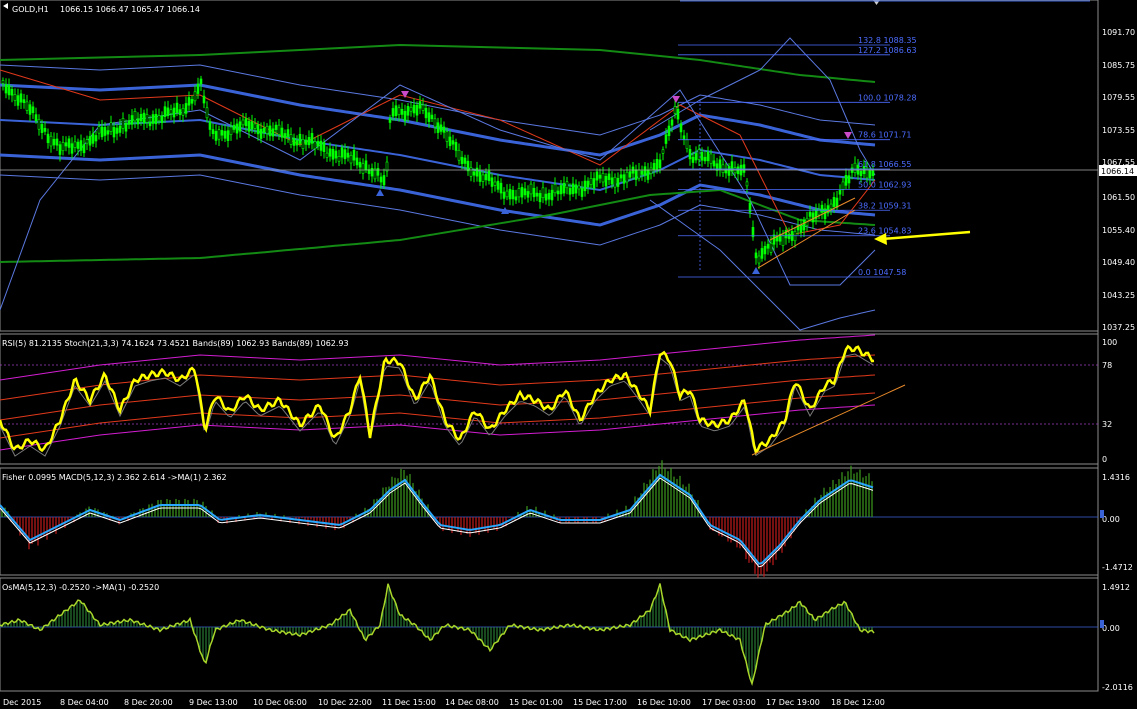 The width and height of the screenshot is (1137, 709). Describe the element at coordinates (84, 702) in the screenshot. I see `time-tick: 8 Dec 04:00` at that location.